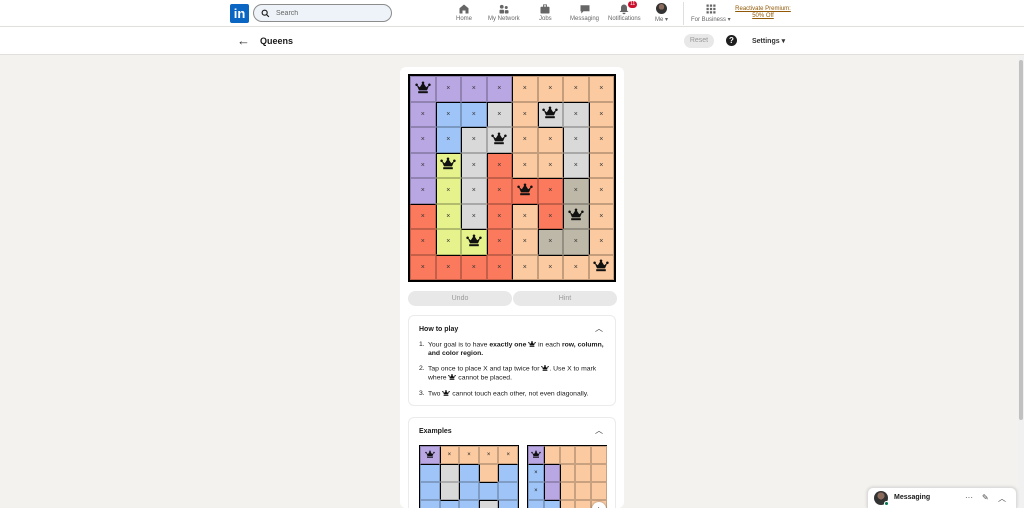 This screenshot has height=508, width=1024. Describe the element at coordinates (464, 14) in the screenshot. I see `nav-home: Home` at that location.